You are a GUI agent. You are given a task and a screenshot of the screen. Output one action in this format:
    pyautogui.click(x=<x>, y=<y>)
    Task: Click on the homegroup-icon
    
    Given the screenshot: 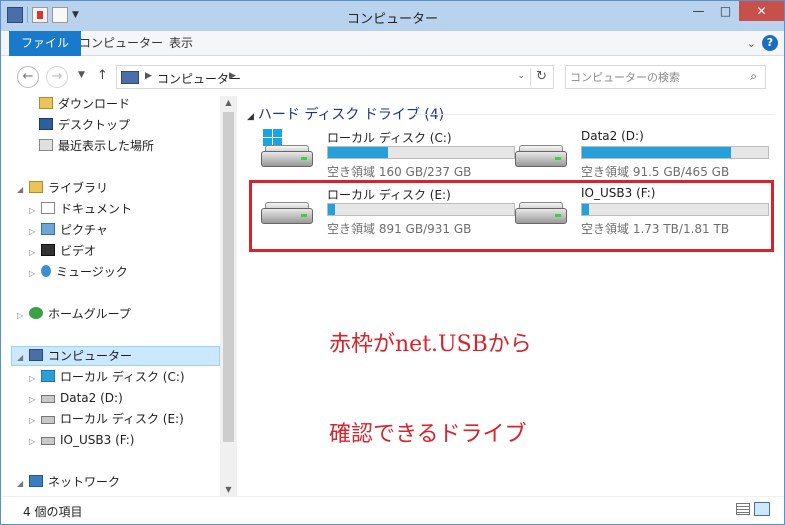 What is the action you would take?
    pyautogui.click(x=36, y=313)
    